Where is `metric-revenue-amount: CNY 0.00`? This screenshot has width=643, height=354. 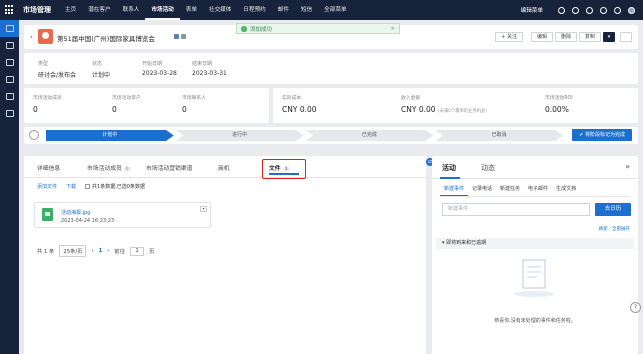
metric-revenue-amount: CNY 0.00 is located at coordinates (418, 109).